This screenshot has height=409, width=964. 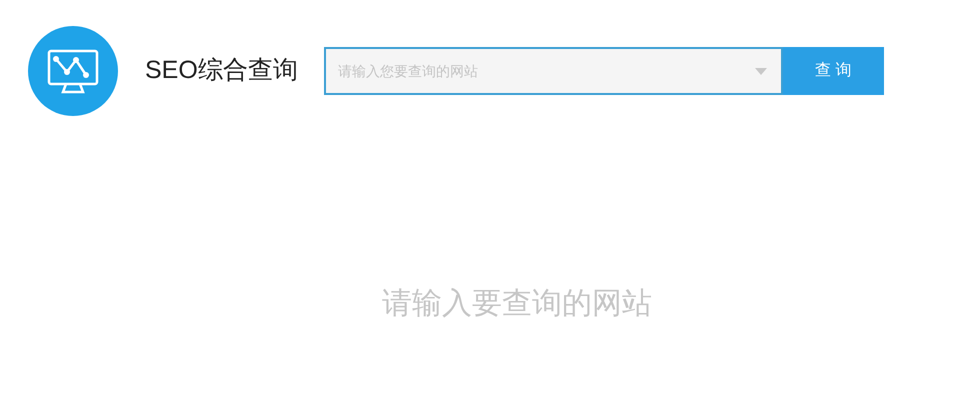 I want to click on empty-state-message: 请输入要查询的网站, so click(x=517, y=304).